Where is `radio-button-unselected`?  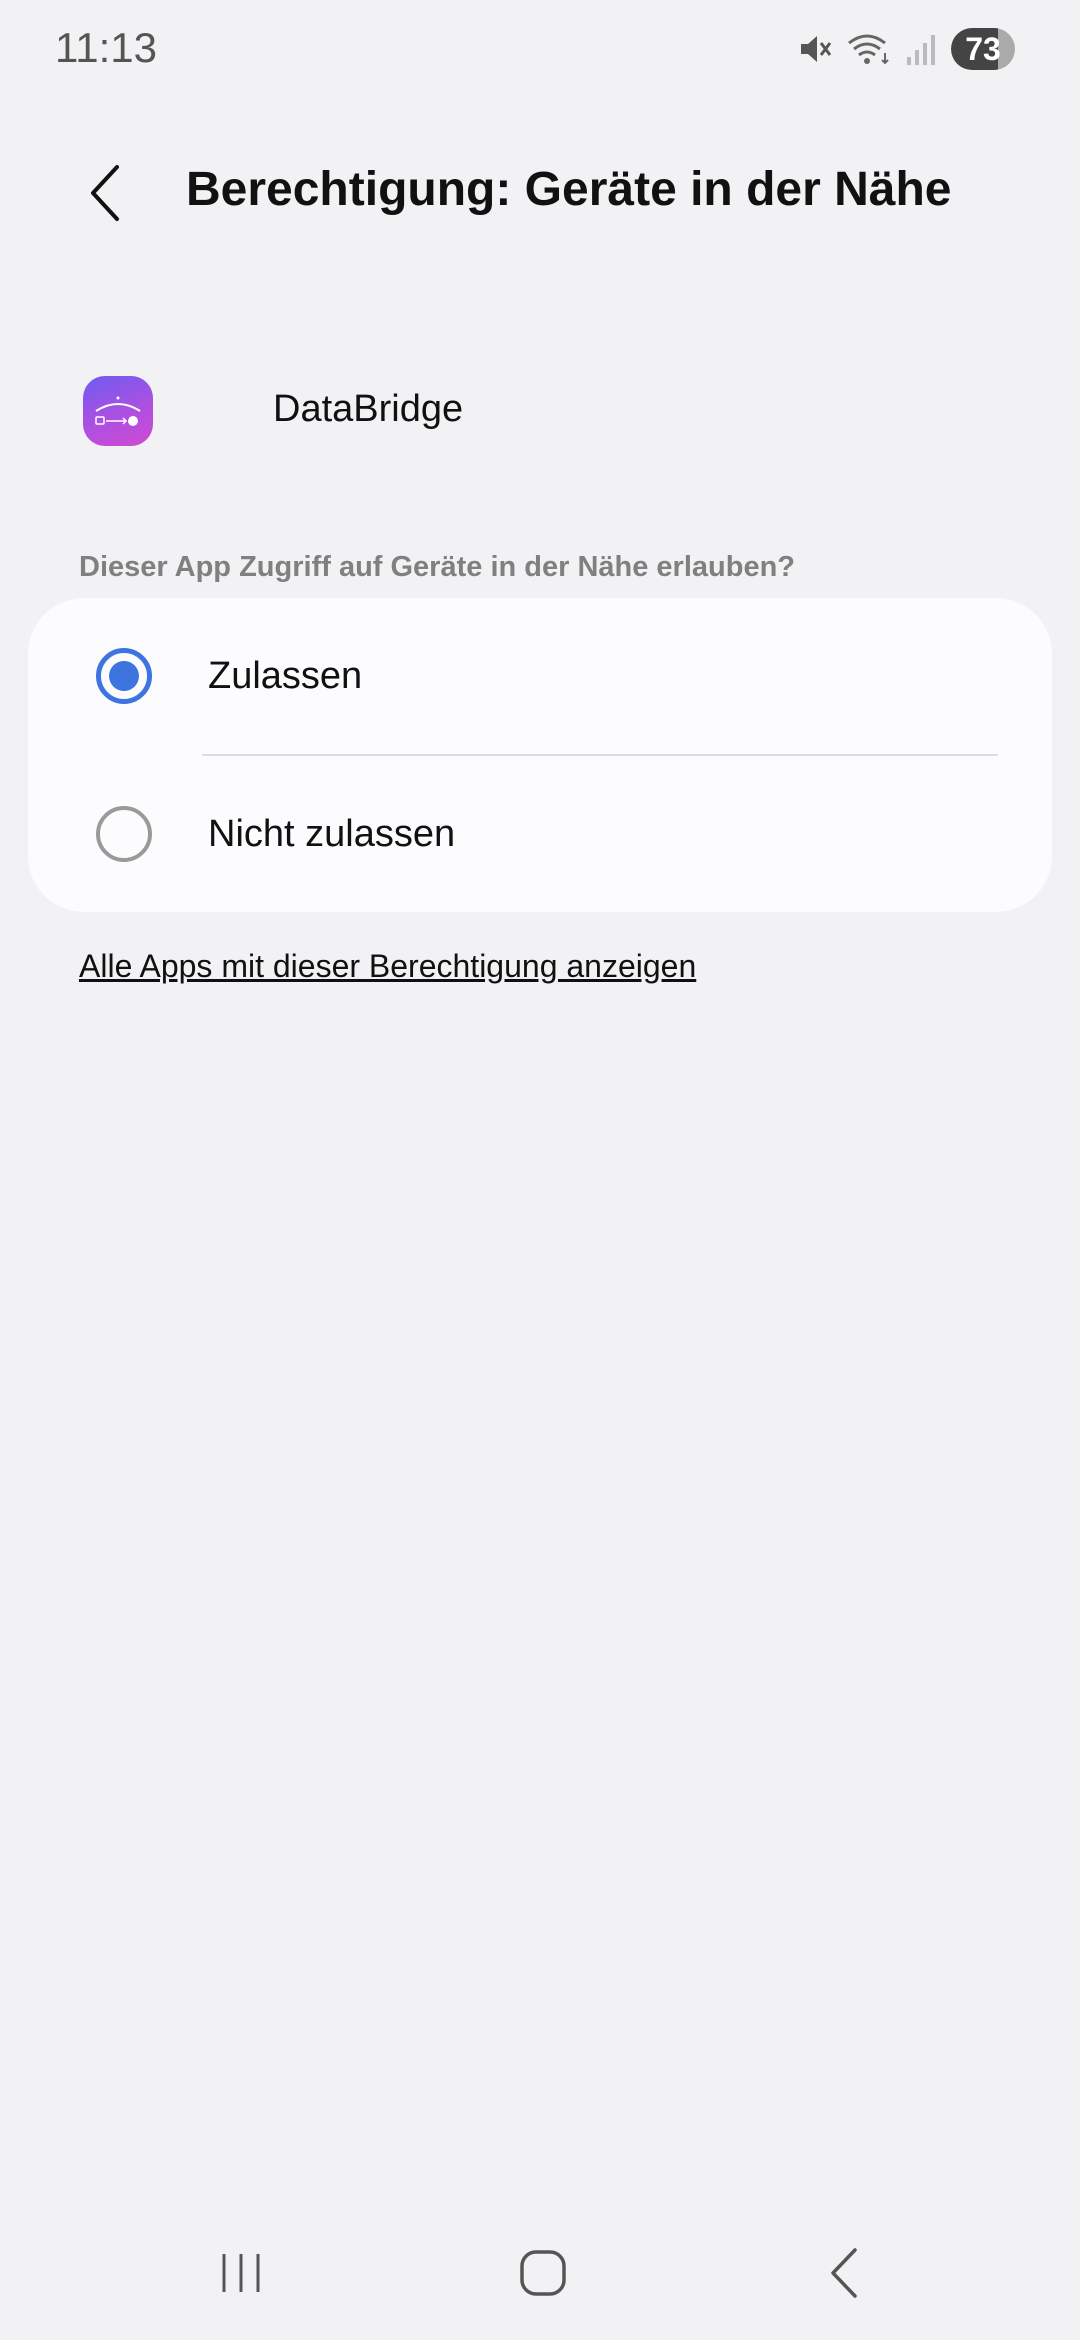
radio-button-unselected is located at coordinates (124, 834).